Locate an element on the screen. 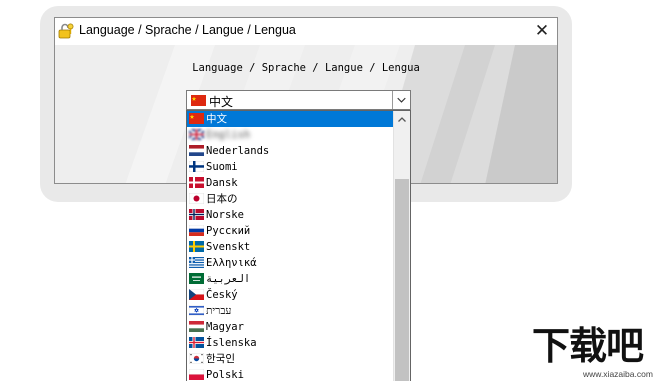  language-option: Íslenska is located at coordinates (290, 343).